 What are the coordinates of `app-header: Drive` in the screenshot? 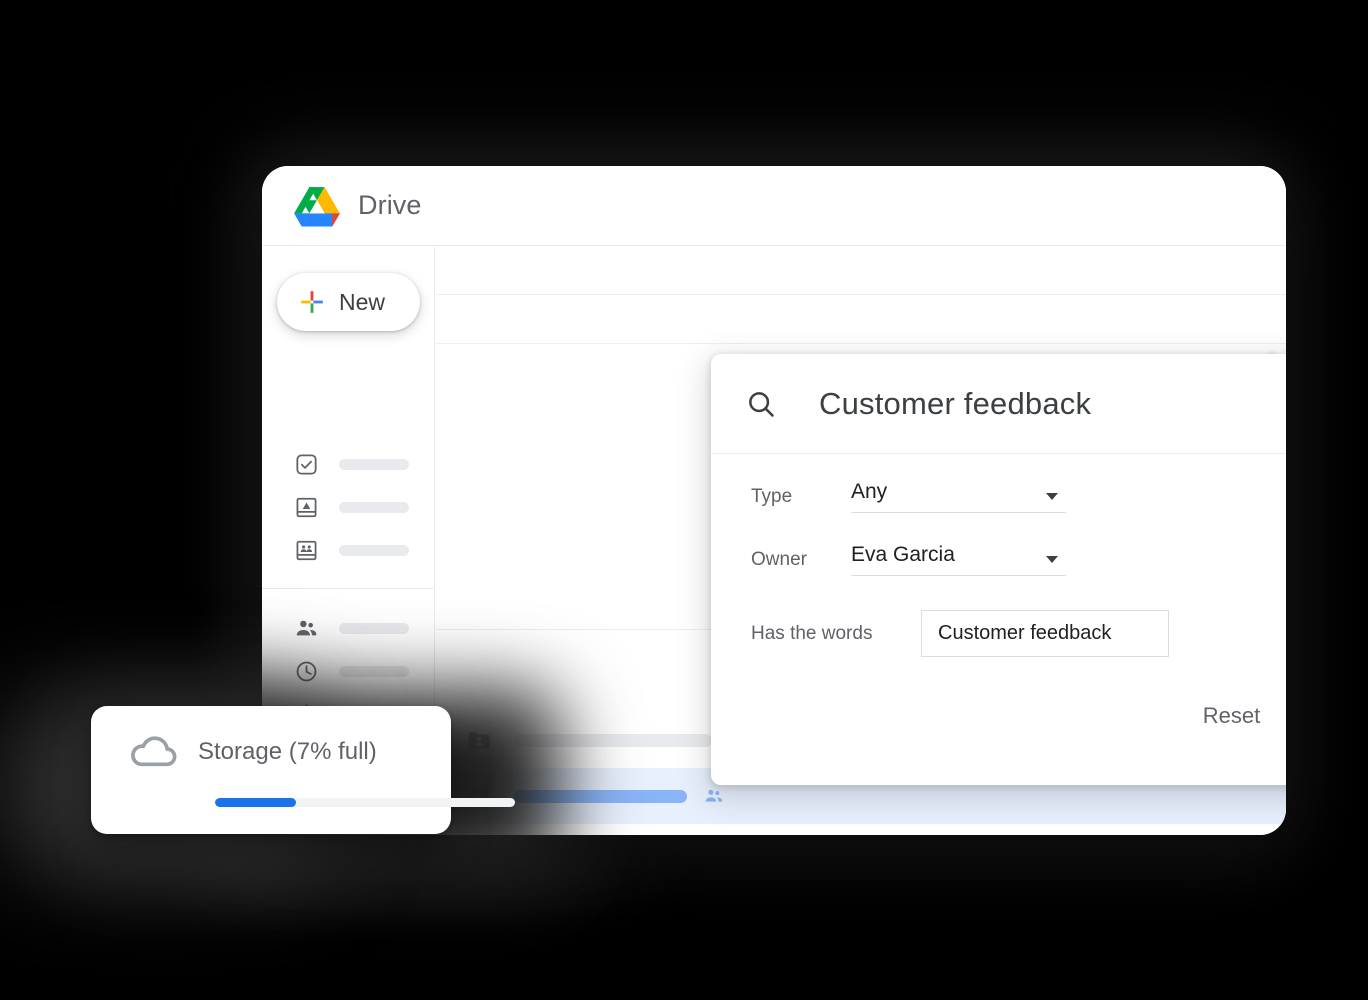 It's located at (774, 206).